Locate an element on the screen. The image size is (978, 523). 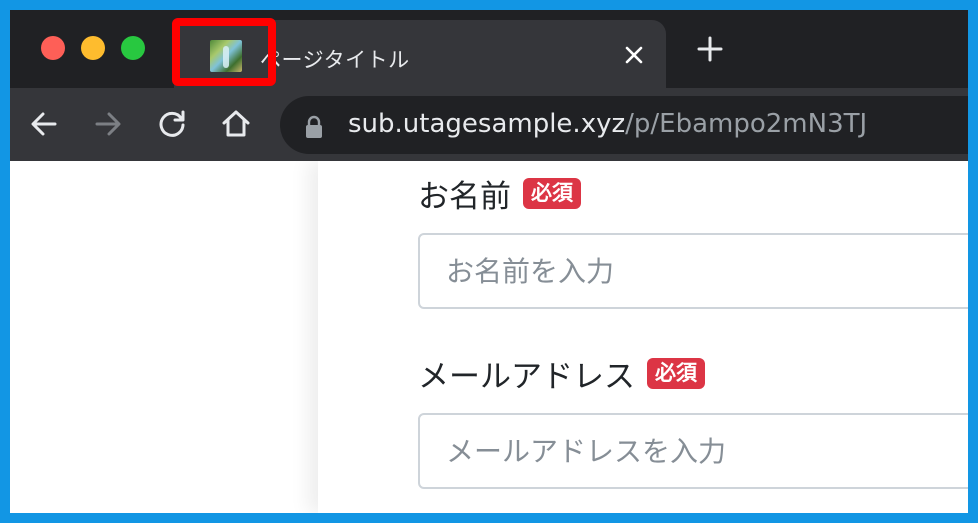
name-field-label: お名前 必須 is located at coordinates (499, 193).